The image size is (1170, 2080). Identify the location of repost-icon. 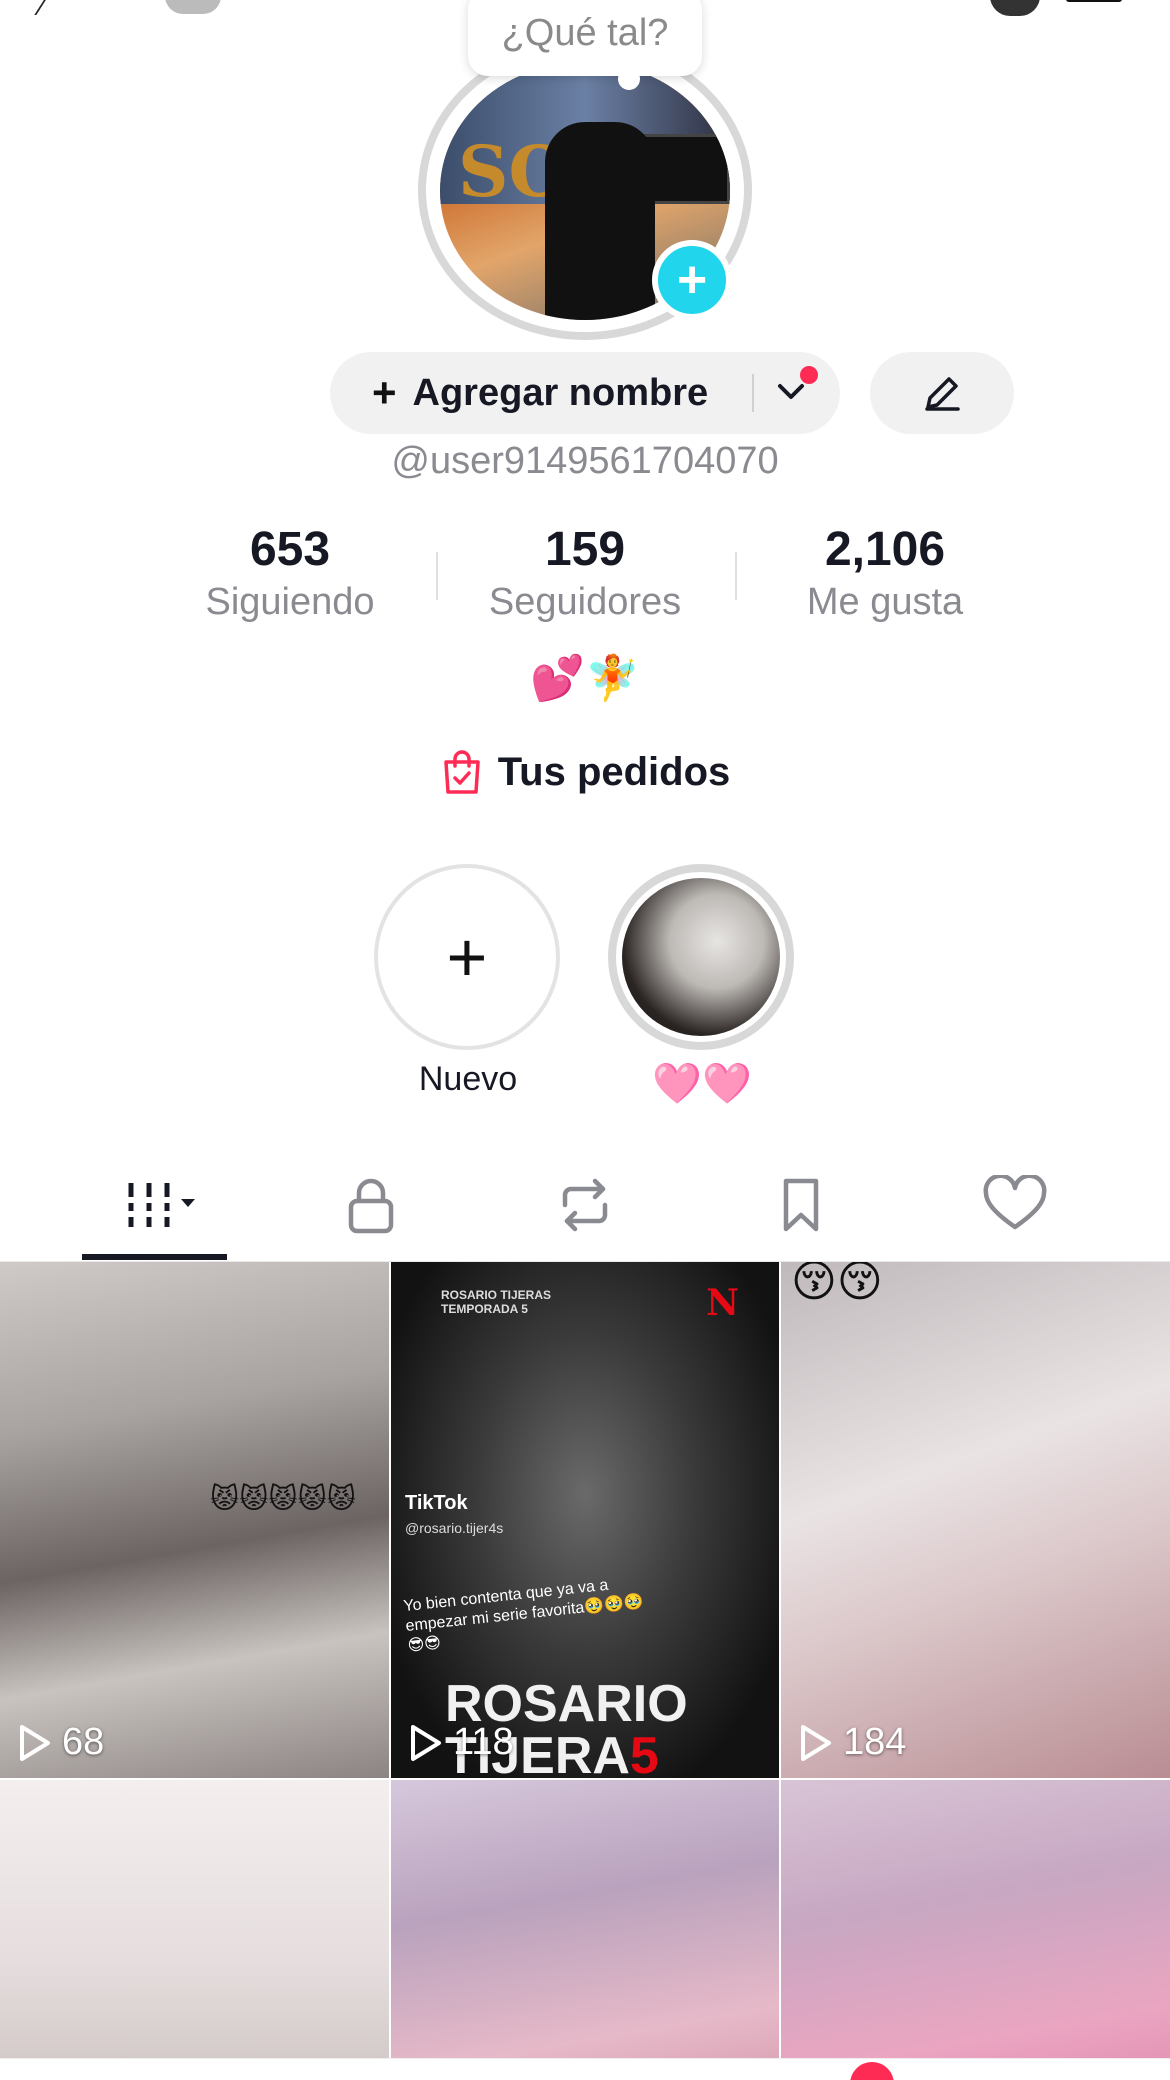
(585, 1205).